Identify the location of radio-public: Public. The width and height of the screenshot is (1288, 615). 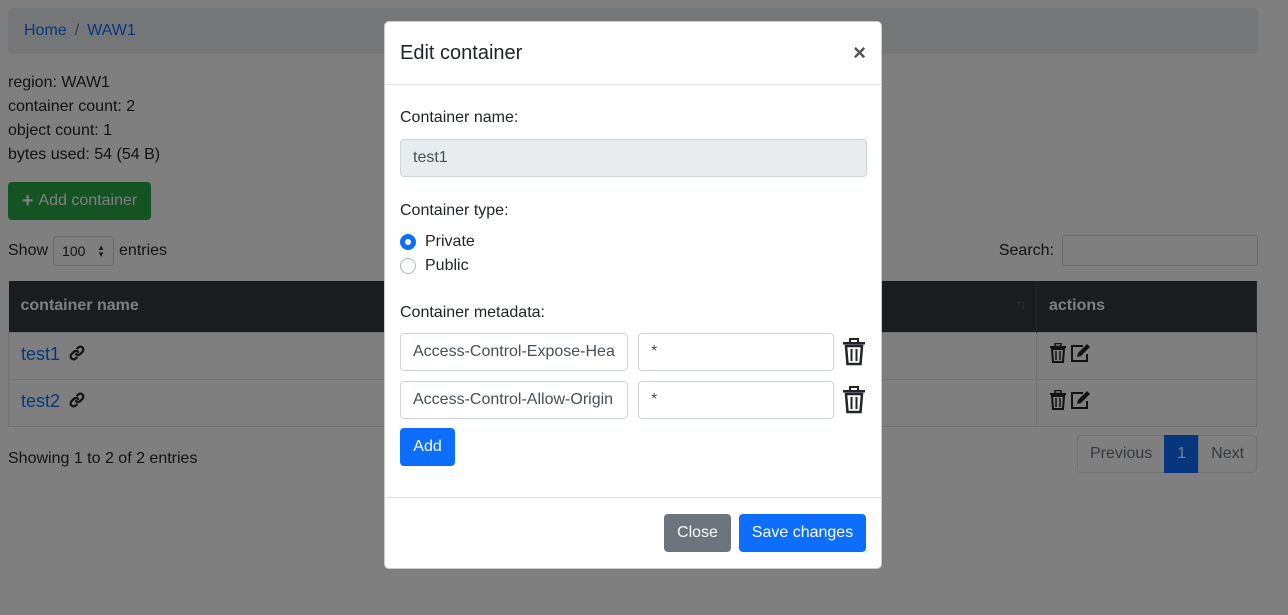
(434, 266).